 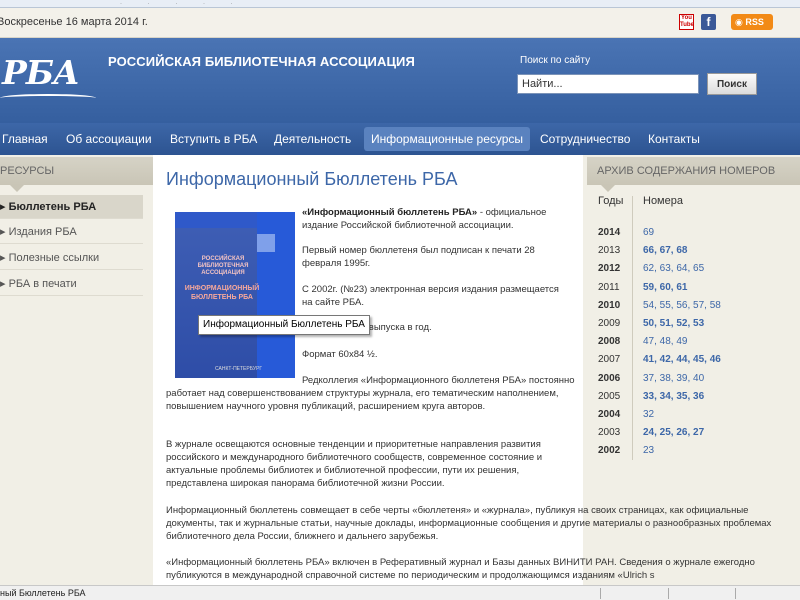 What do you see at coordinates (447, 139) in the screenshot?
I see `nav-item-info-resources: Информационные ресурсы` at bounding box center [447, 139].